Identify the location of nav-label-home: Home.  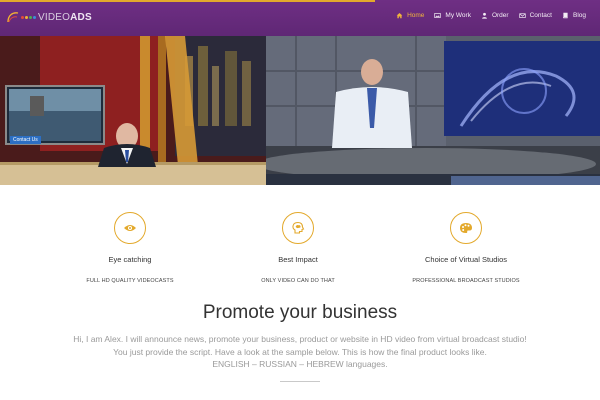
(416, 15).